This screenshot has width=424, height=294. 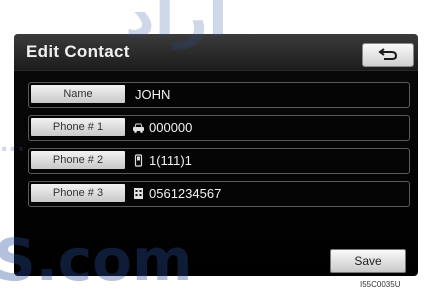 What do you see at coordinates (216, 52) in the screenshot?
I see `title-bar: Edit Contact` at bounding box center [216, 52].